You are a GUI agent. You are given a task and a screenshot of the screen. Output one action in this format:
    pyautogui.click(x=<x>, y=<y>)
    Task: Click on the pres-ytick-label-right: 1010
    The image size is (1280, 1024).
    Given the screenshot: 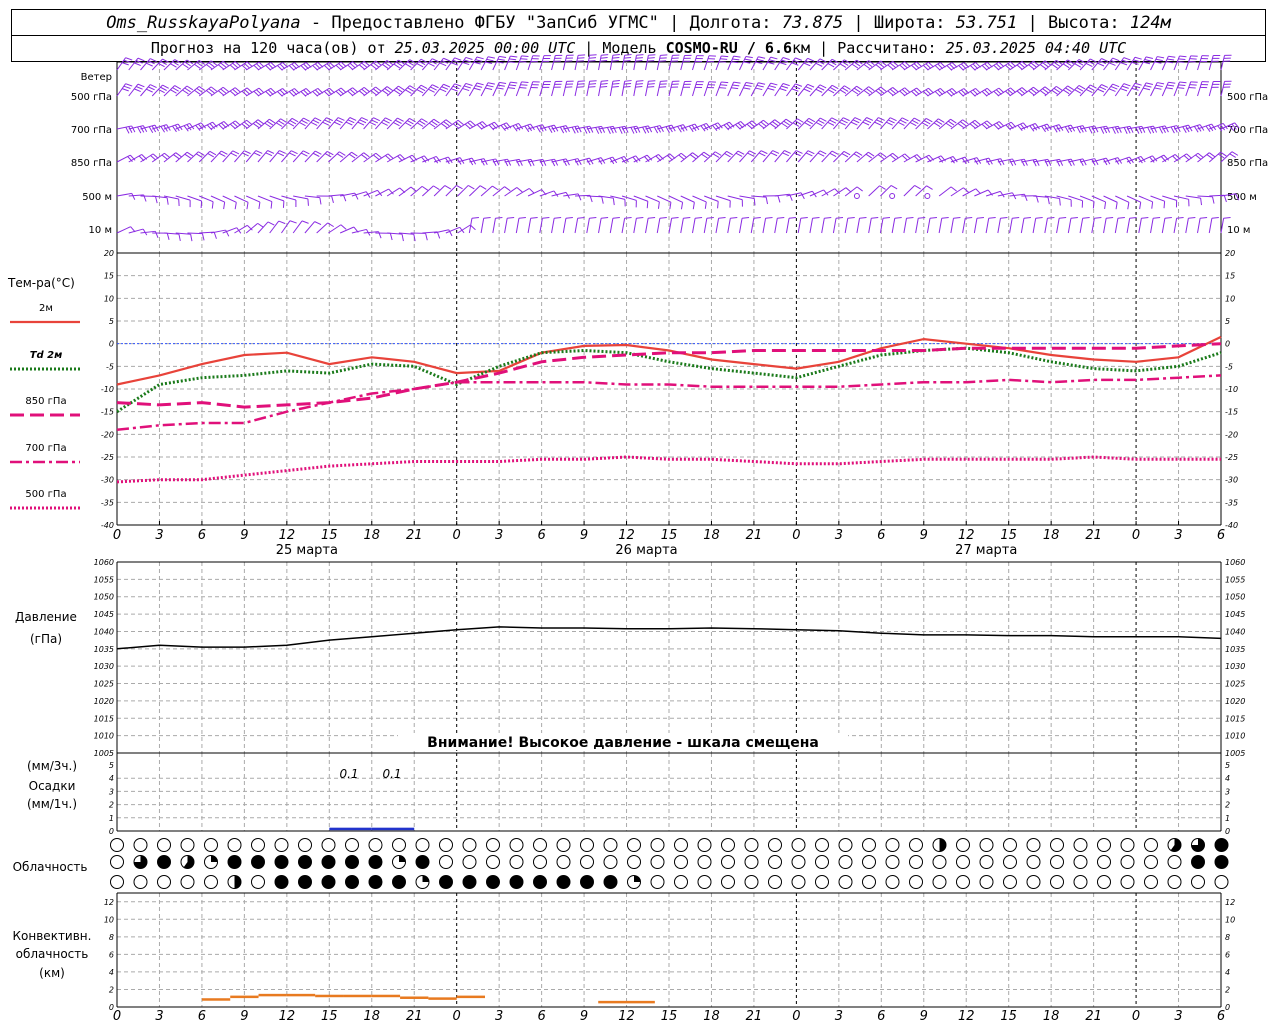 What is the action you would take?
    pyautogui.click(x=1235, y=736)
    